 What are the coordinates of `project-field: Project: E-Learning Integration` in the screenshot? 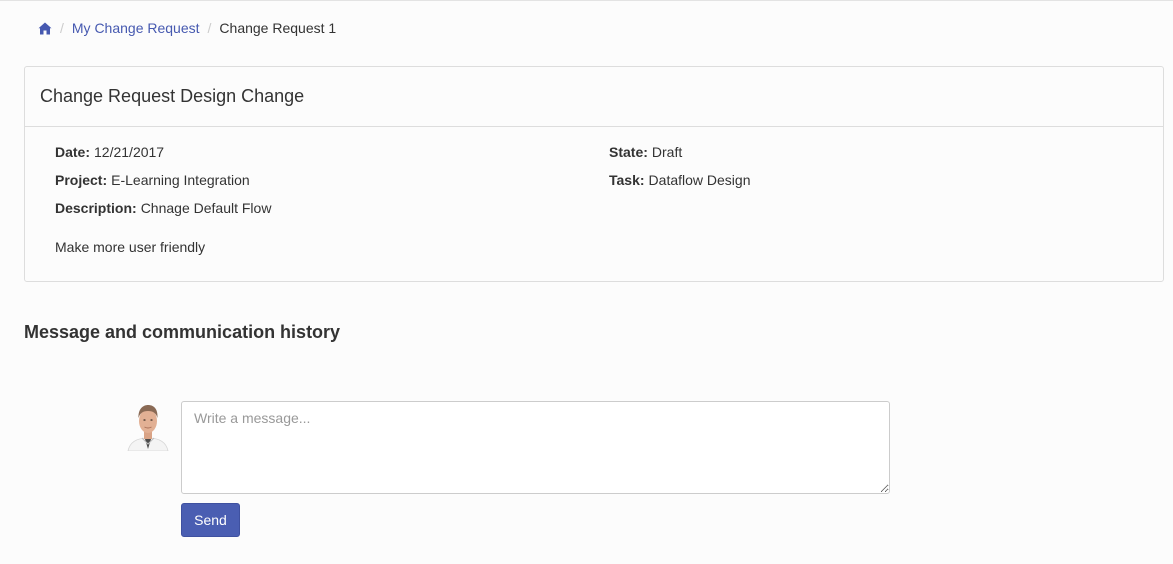 It's located at (152, 180).